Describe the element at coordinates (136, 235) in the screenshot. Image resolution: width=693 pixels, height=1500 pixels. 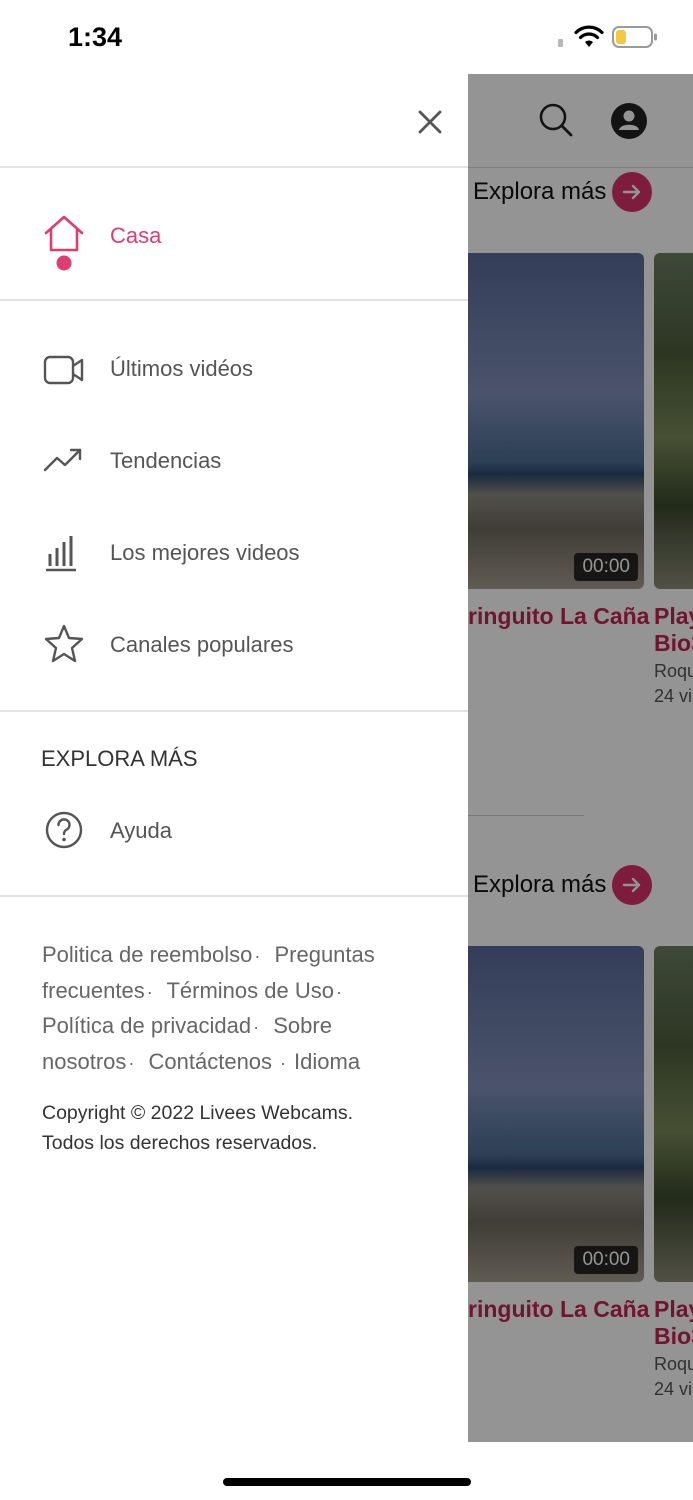
I see `nav-label-home: Casa` at that location.